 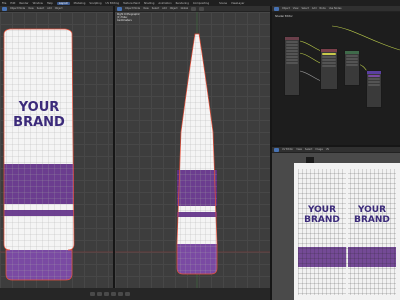 I want to click on snap-button, so click(x=194, y=8).